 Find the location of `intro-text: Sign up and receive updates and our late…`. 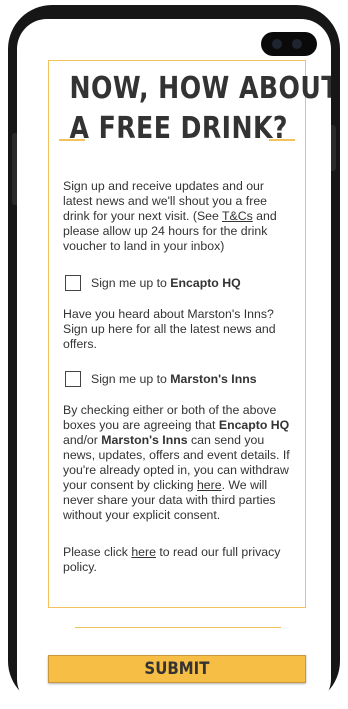

intro-text: Sign up and receive updates and our late… is located at coordinates (170, 216).